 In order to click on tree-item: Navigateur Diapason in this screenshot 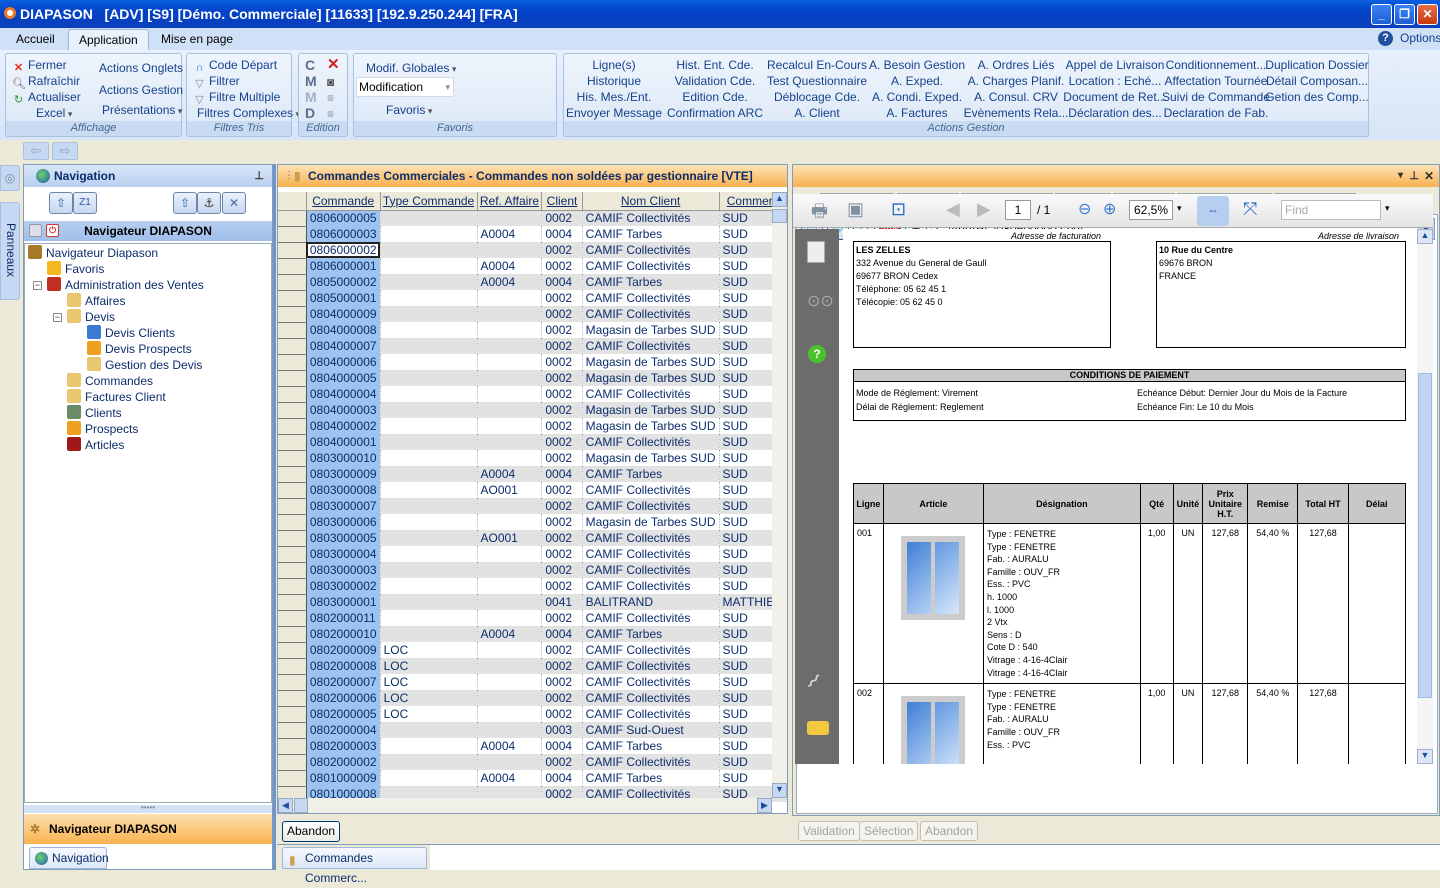, I will do `click(93, 253)`.